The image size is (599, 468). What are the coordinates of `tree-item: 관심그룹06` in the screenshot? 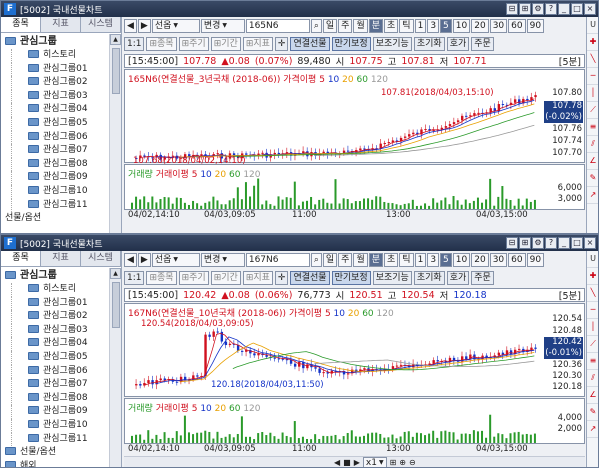 It's located at (60, 371).